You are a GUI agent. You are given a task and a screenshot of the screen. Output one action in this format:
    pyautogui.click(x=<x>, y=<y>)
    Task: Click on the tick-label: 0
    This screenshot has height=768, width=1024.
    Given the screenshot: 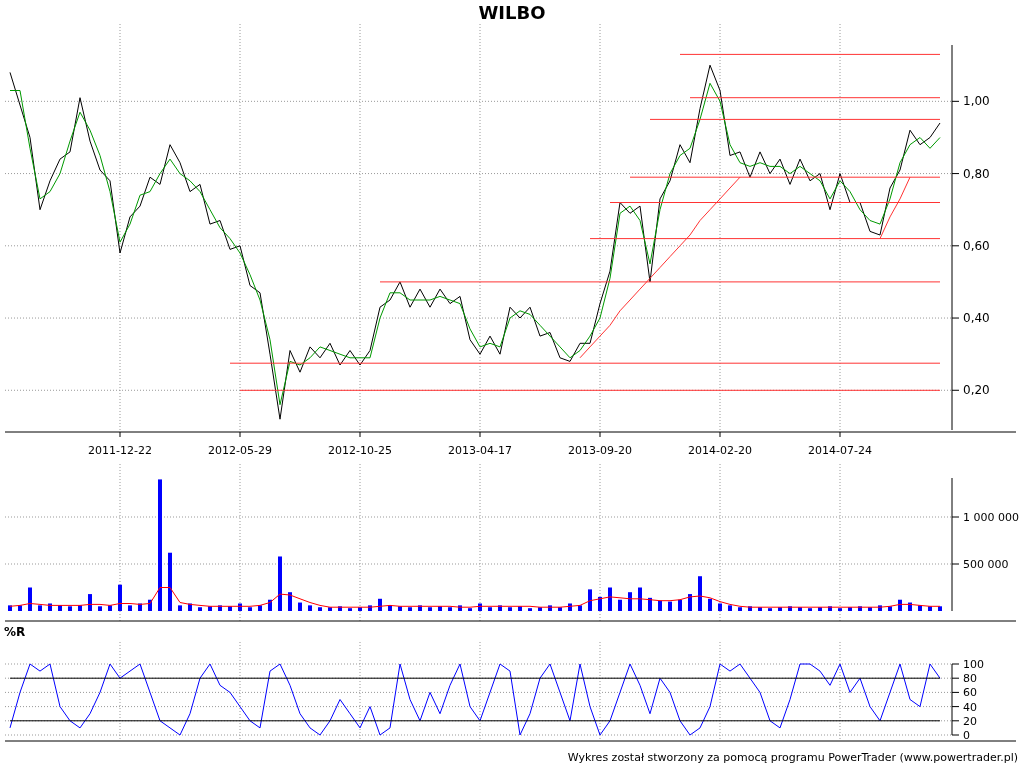 What is the action you would take?
    pyautogui.click(x=966, y=735)
    